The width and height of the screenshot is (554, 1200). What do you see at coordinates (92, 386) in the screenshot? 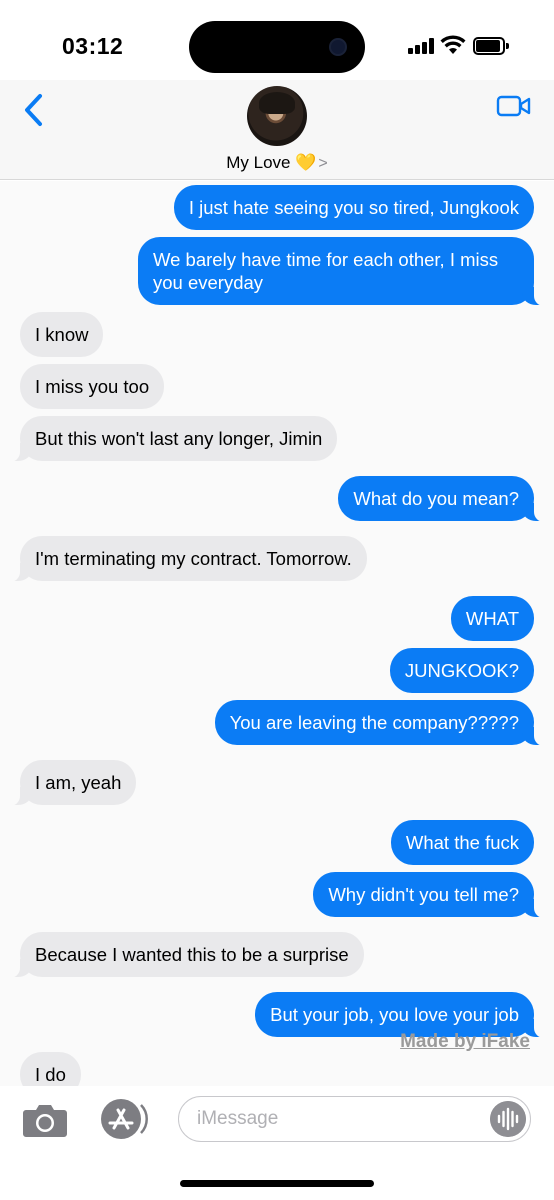
I see `received-message-bubble: I miss you too` at bounding box center [92, 386].